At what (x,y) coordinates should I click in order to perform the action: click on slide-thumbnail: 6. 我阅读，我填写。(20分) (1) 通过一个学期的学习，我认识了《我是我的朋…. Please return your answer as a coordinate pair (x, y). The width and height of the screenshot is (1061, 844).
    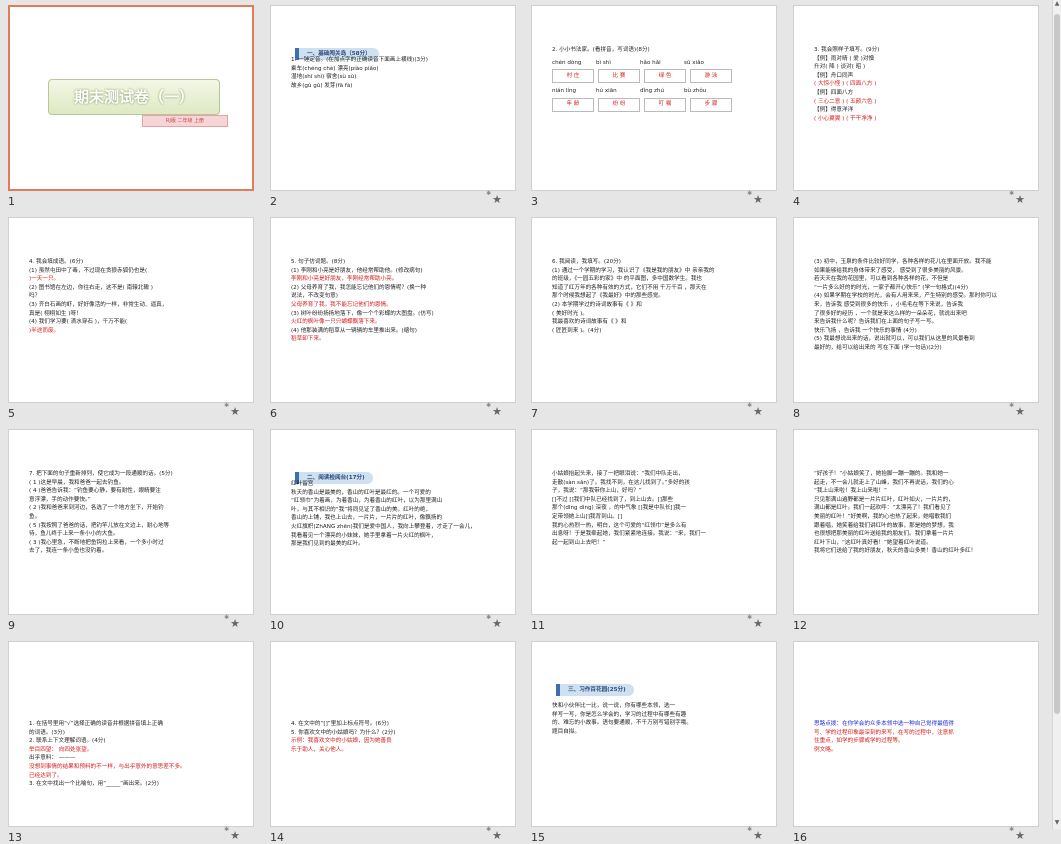
    Looking at the image, I should click on (654, 310).